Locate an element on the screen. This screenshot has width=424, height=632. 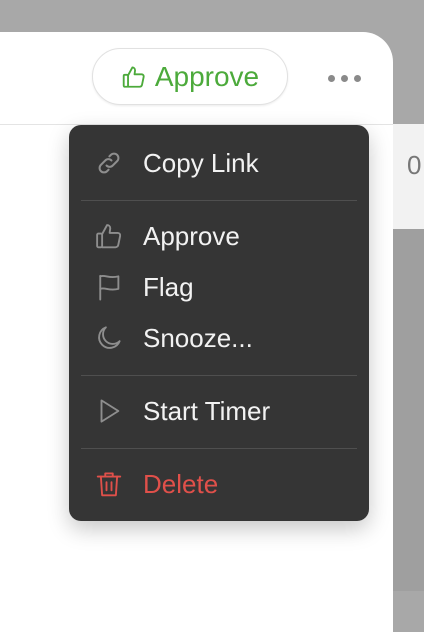
link-icon is located at coordinates (109, 163).